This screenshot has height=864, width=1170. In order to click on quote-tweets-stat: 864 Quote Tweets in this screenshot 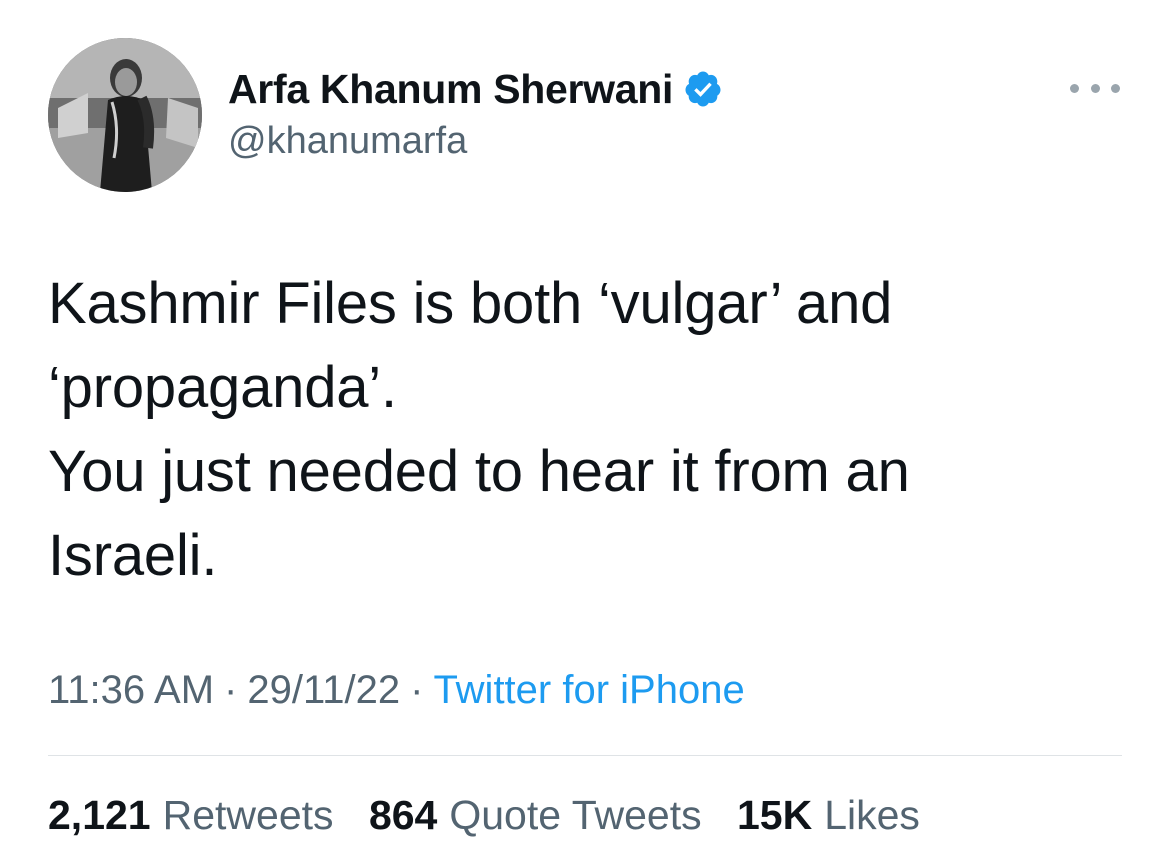, I will do `click(535, 815)`.